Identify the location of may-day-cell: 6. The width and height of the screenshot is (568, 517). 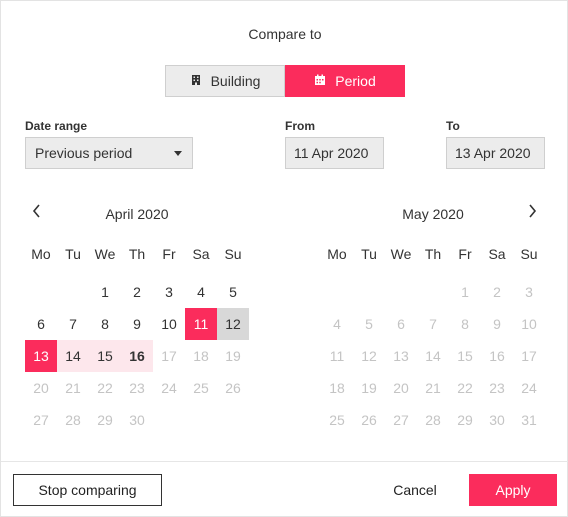
(401, 324).